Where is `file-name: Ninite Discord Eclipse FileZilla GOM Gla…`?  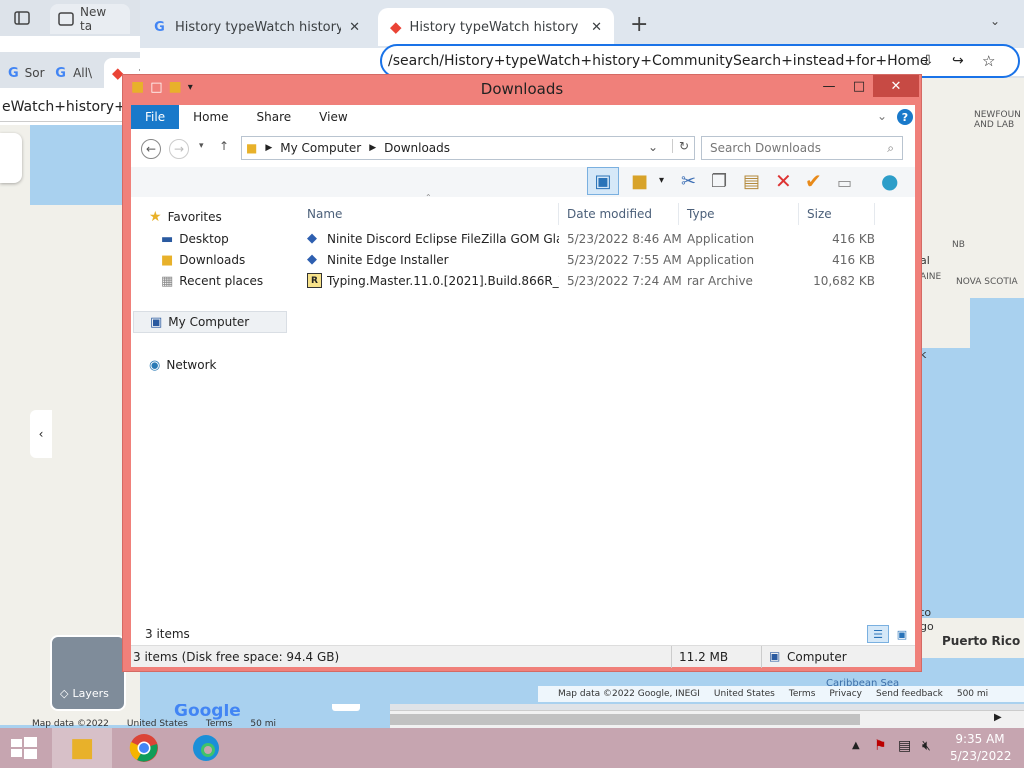 file-name: Ninite Discord Eclipse FileZilla GOM Gla… is located at coordinates (443, 239).